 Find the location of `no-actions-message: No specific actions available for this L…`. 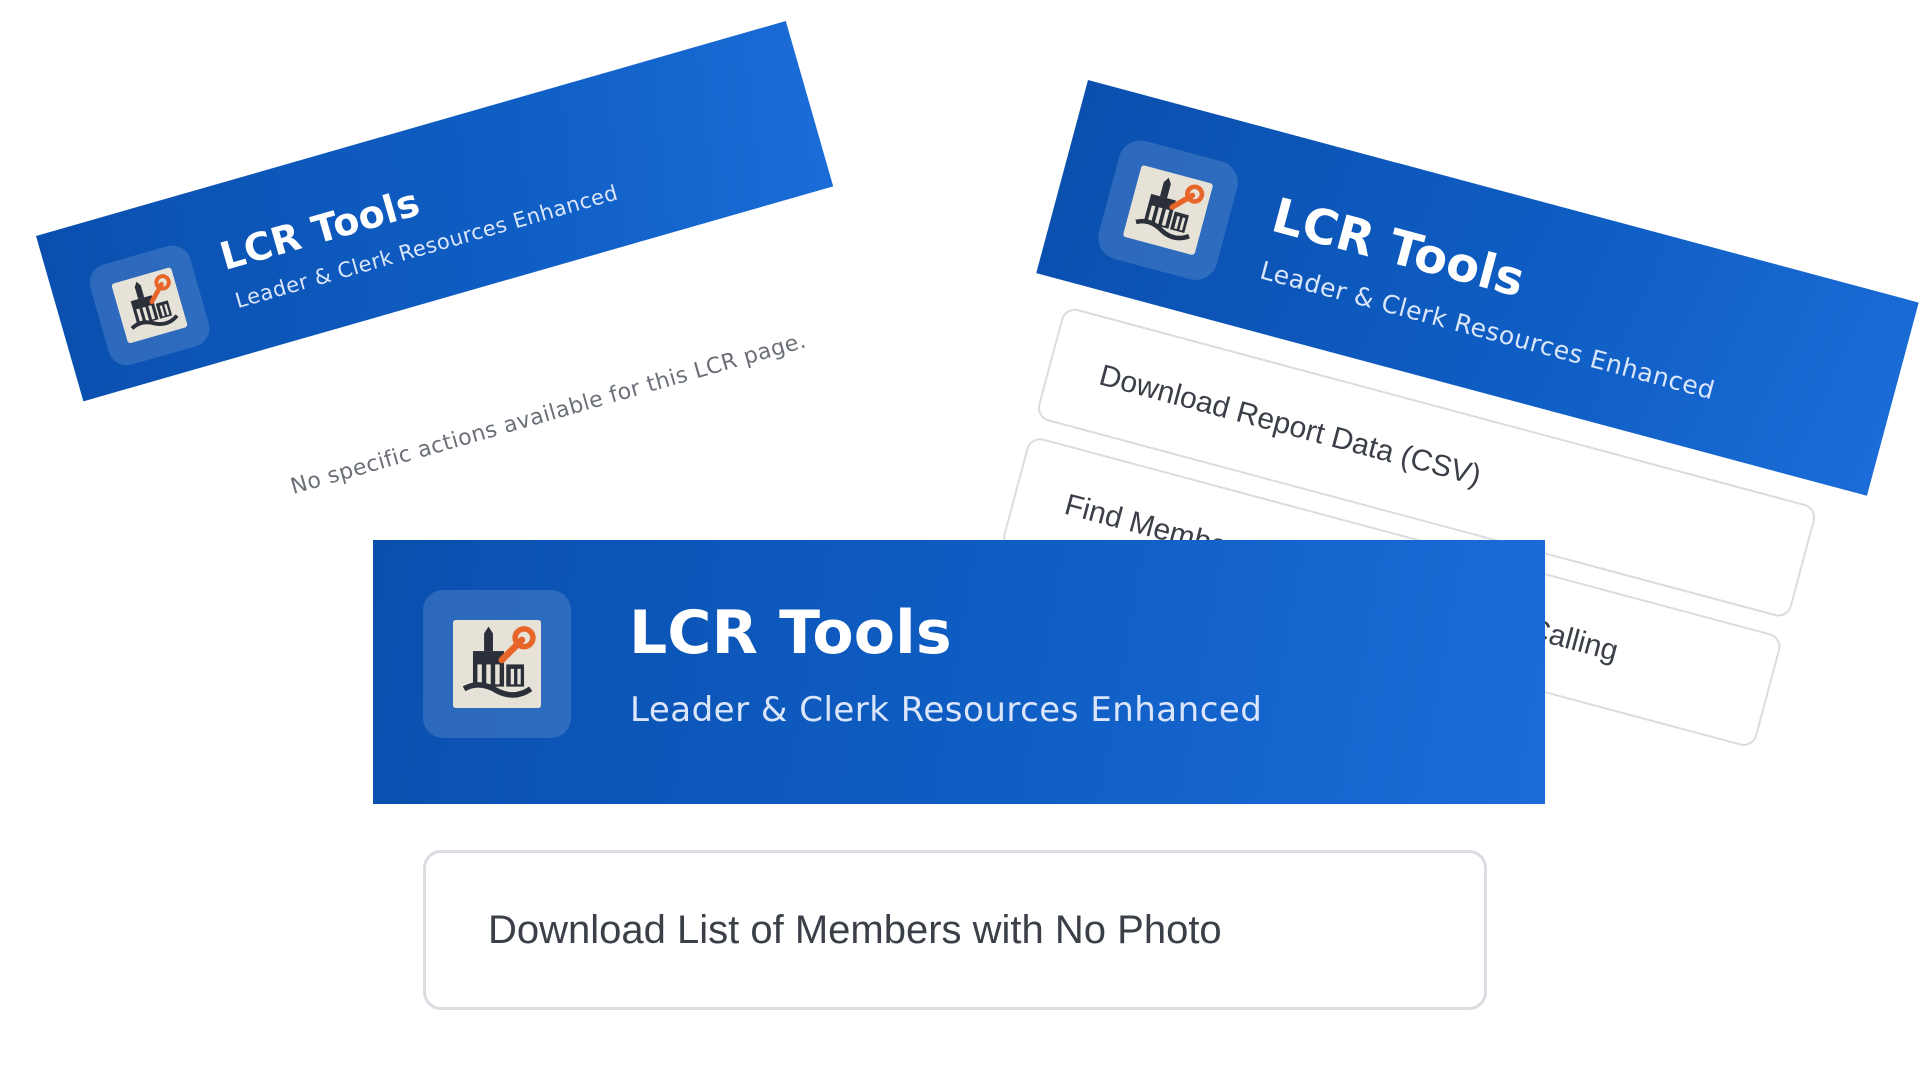

no-actions-message: No specific actions available for this L… is located at coordinates (548, 414).